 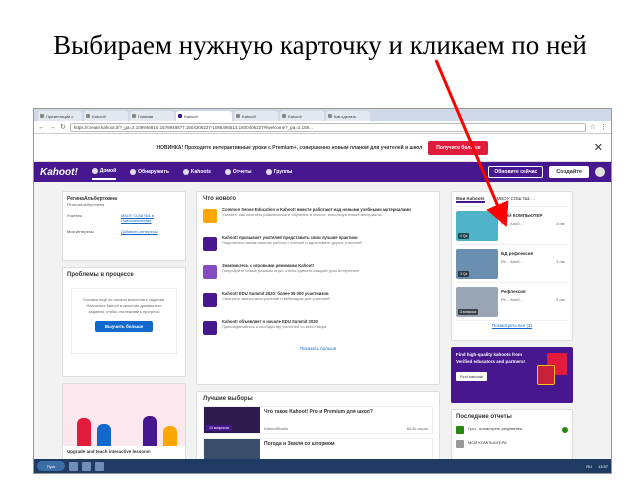 What do you see at coordinates (464, 274) in the screenshot?
I see `question-count-badge: 3 Qs` at bounding box center [464, 274].